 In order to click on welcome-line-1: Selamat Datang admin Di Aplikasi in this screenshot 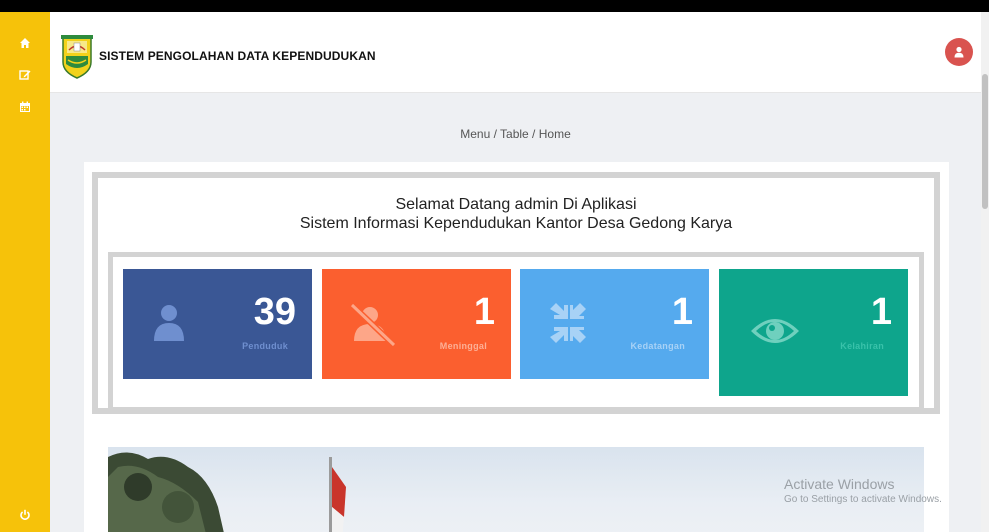, I will do `click(516, 204)`.